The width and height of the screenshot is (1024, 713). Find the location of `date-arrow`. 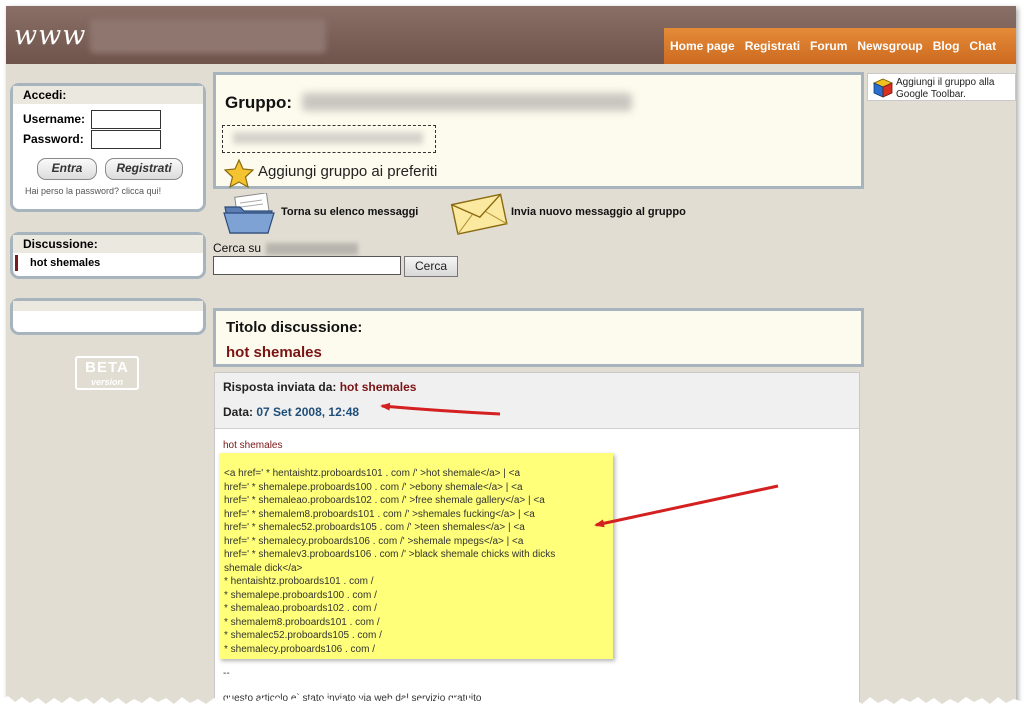

date-arrow is located at coordinates (440, 409).